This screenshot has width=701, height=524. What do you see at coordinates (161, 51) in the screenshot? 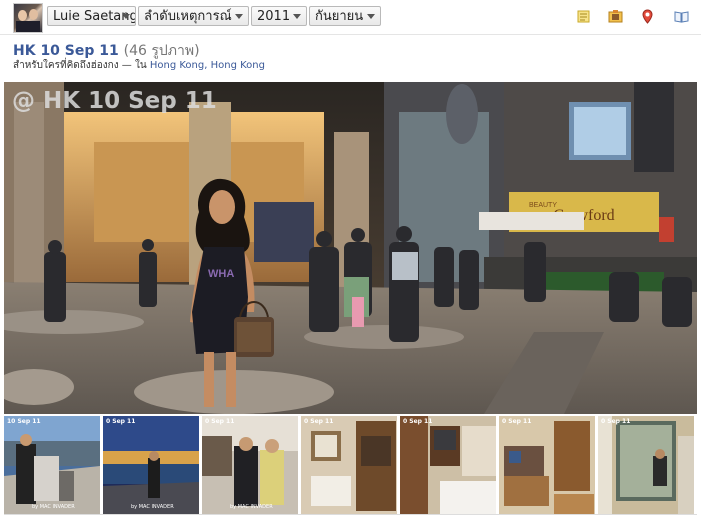
I see `photo-count: (46 รูปภาพ)` at bounding box center [161, 51].